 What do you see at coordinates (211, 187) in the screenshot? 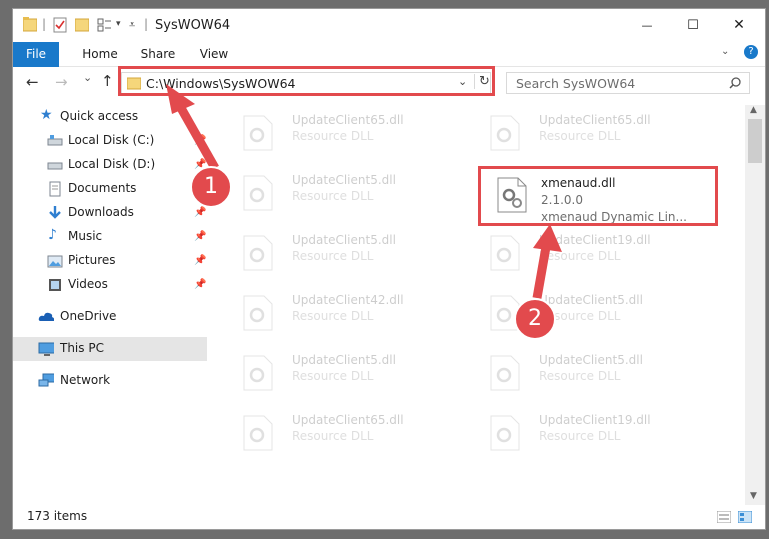
I see `step-marker-1: 1` at bounding box center [211, 187].